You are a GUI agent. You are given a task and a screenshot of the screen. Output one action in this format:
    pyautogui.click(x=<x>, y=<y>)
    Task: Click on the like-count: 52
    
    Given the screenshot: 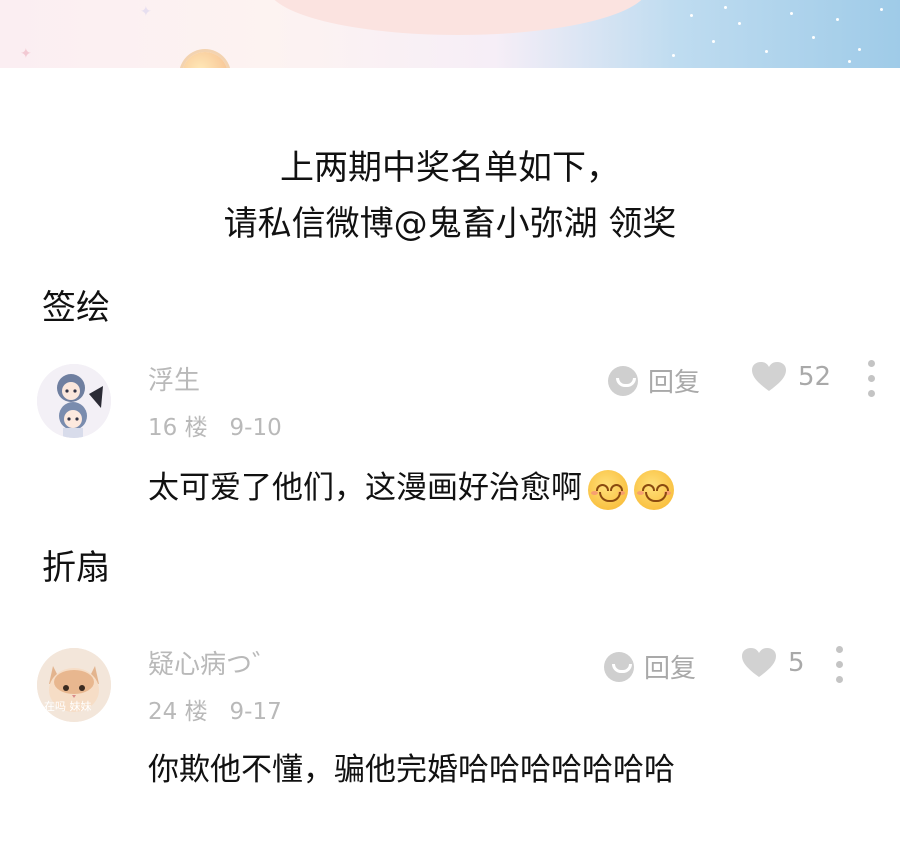 What is the action you would take?
    pyautogui.click(x=815, y=377)
    